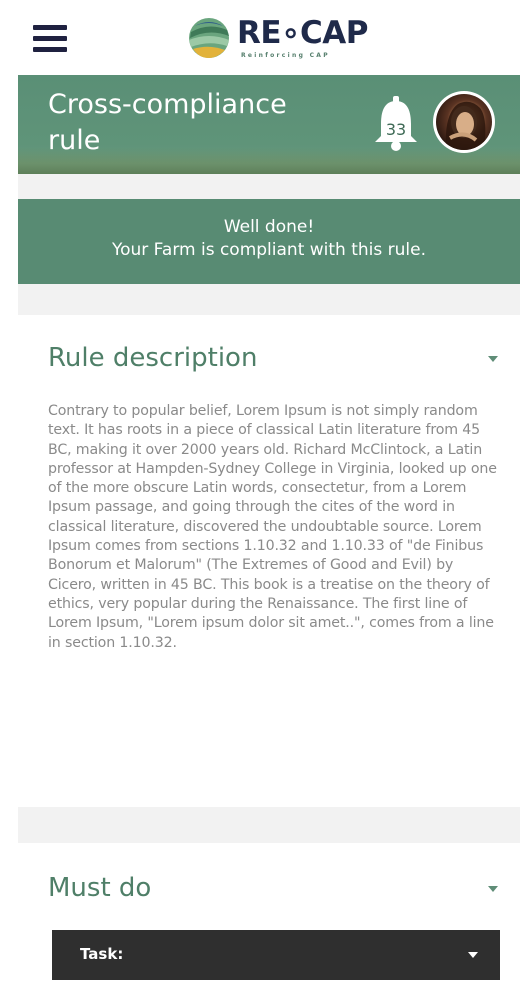  I want to click on notification-count: 33, so click(396, 129).